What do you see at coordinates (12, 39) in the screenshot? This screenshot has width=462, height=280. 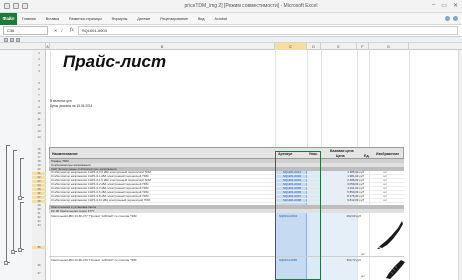 I see `outline-level-2-button: 2` at bounding box center [12, 39].